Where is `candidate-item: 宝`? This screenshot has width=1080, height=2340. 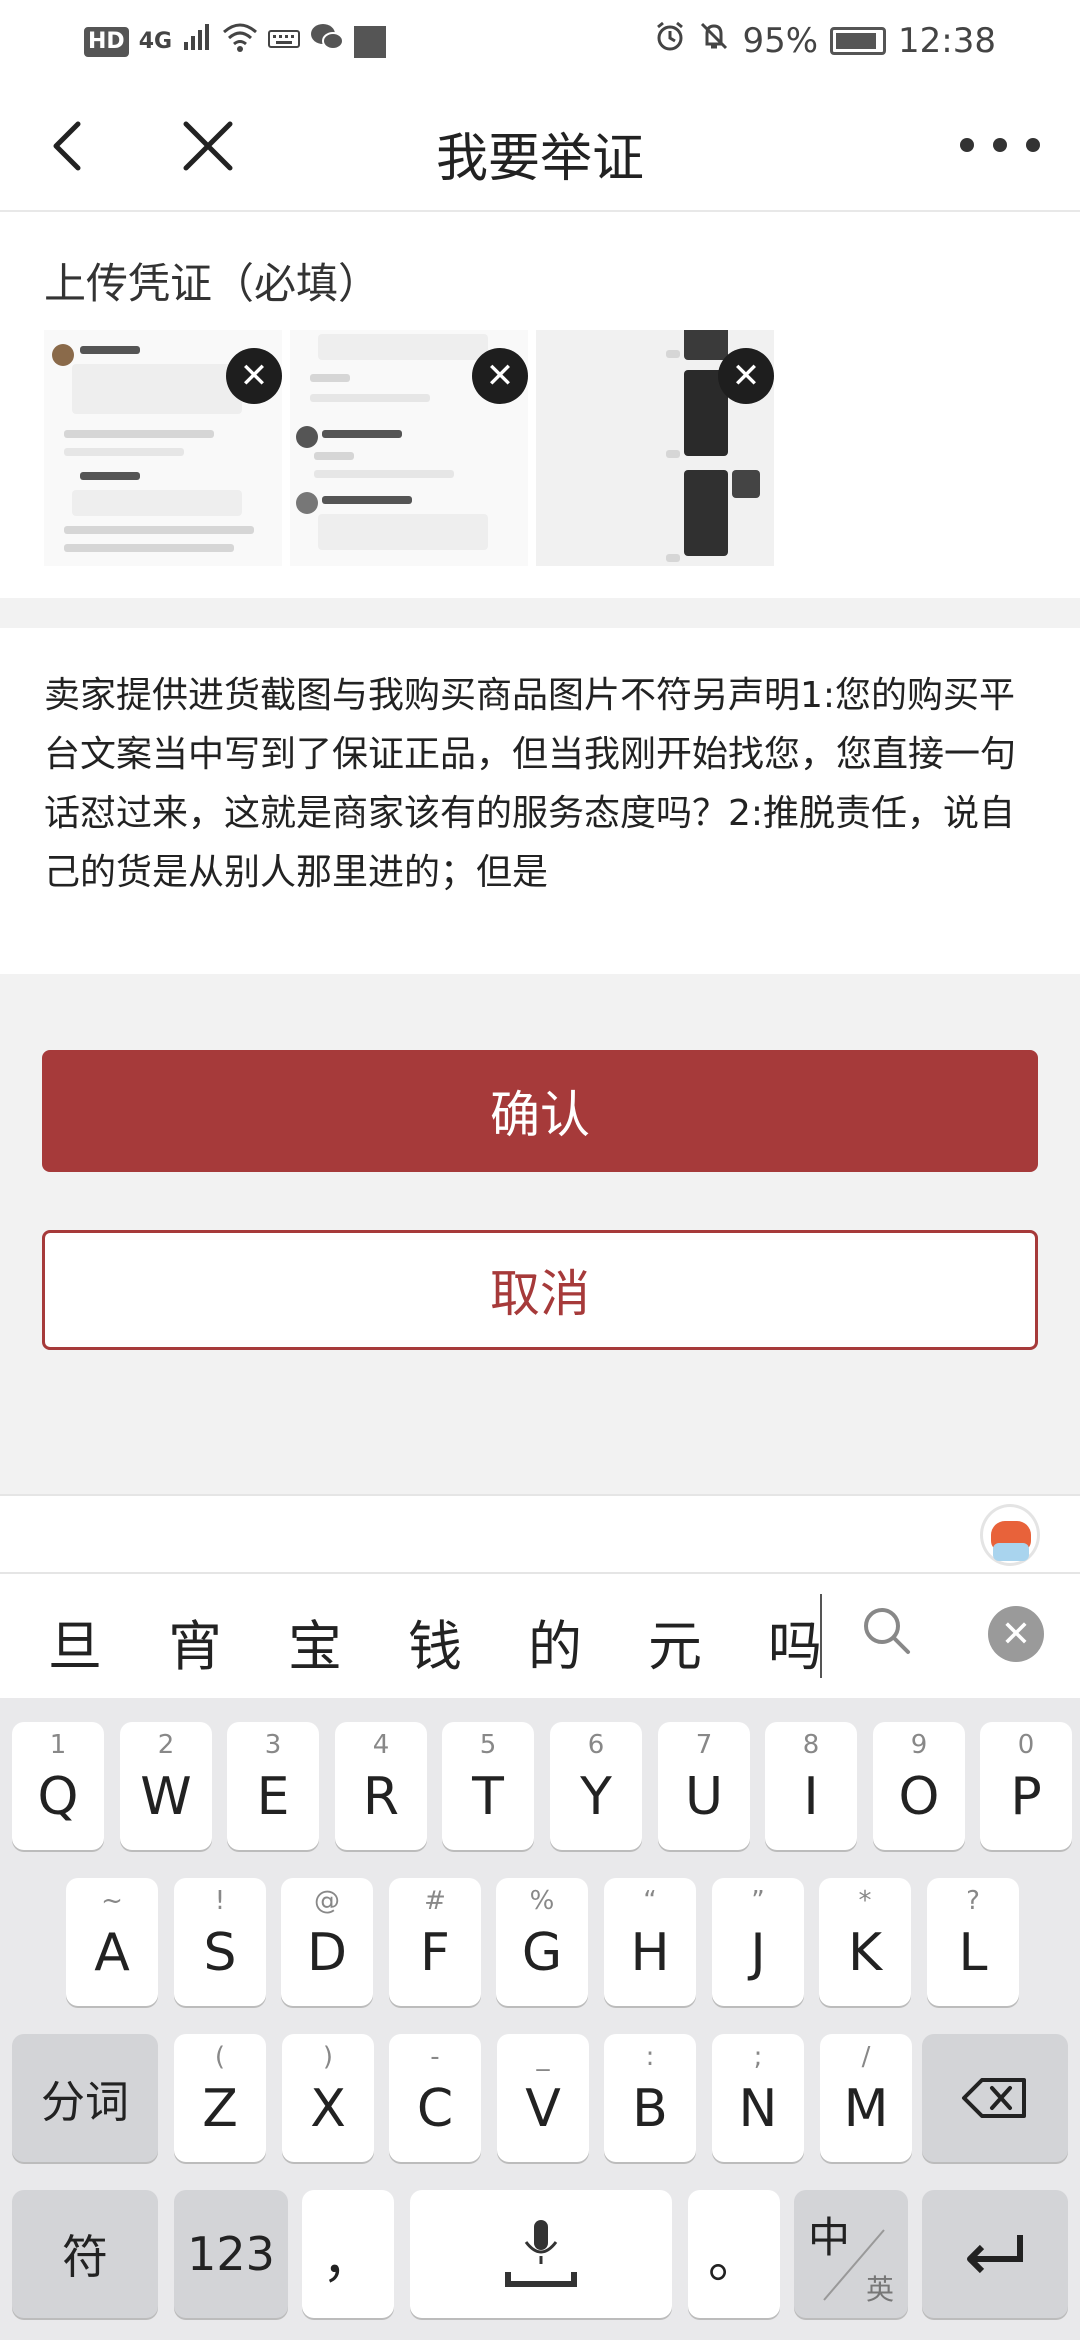 candidate-item: 宝 is located at coordinates (348, 1641).